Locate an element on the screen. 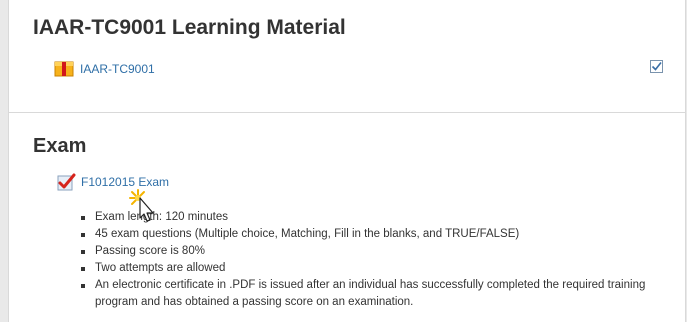 The width and height of the screenshot is (687, 322). completion-checkbox-icon is located at coordinates (656, 66).